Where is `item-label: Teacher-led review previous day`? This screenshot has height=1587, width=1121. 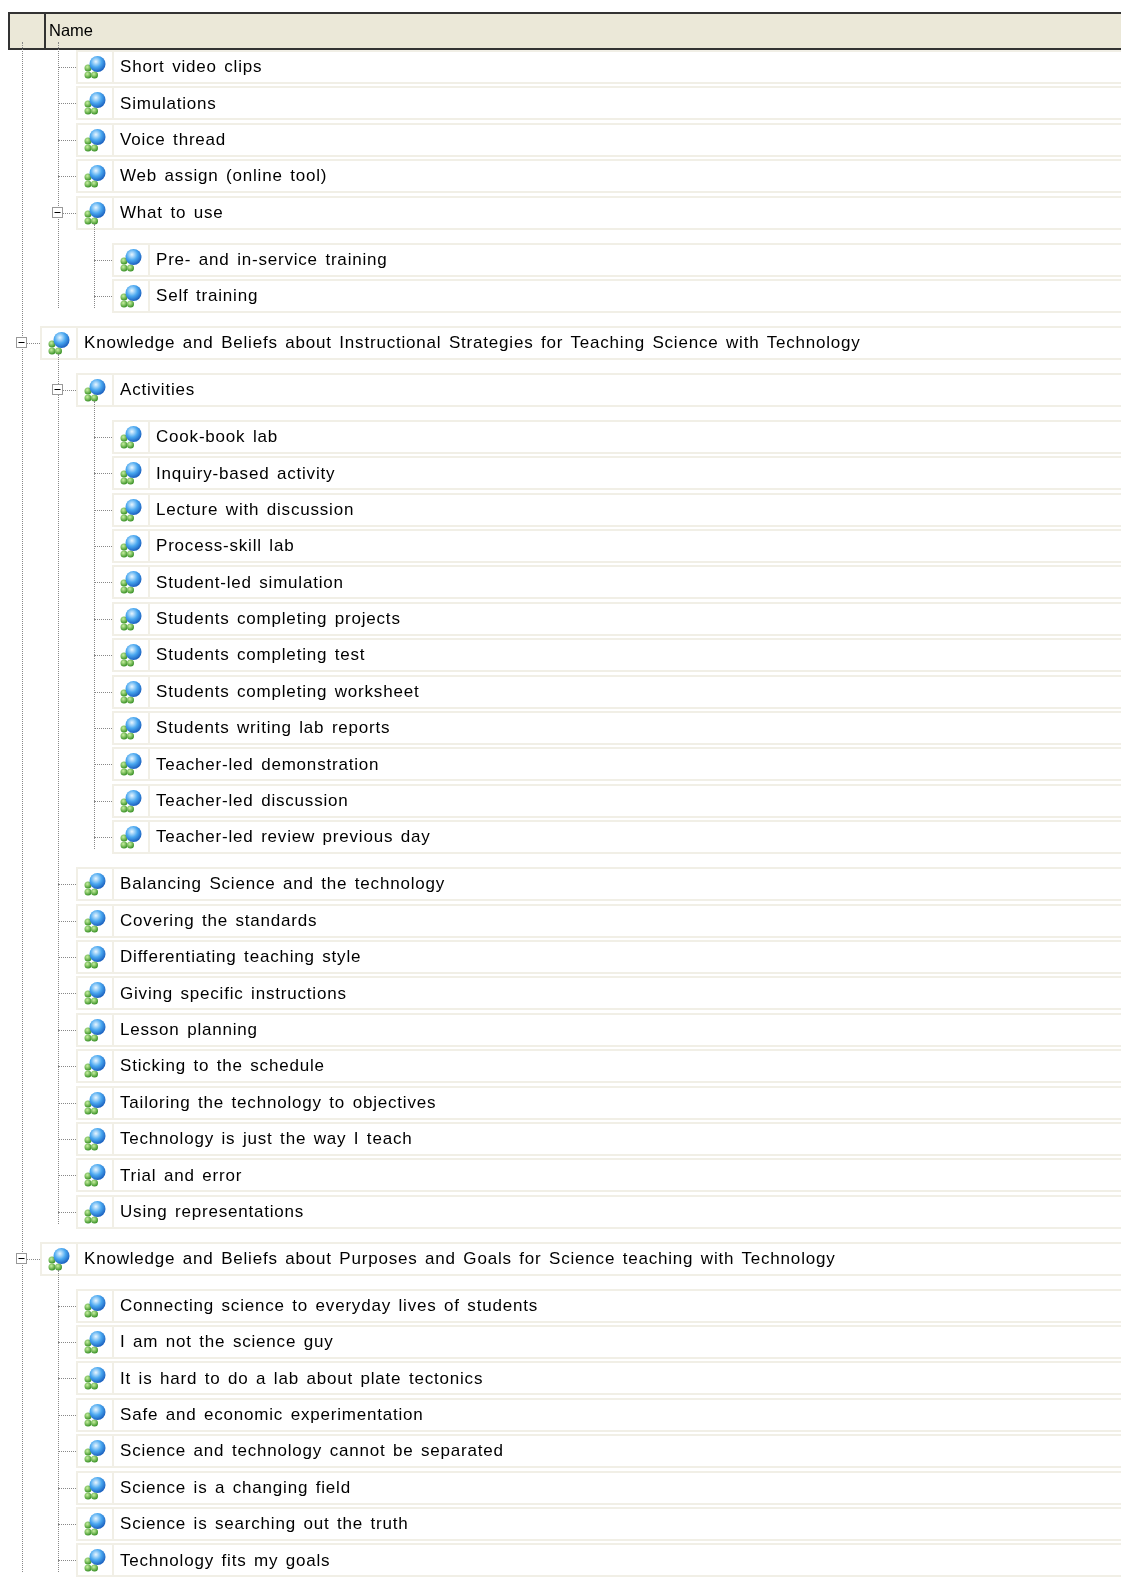
item-label: Teacher-led review previous day is located at coordinates (293, 837).